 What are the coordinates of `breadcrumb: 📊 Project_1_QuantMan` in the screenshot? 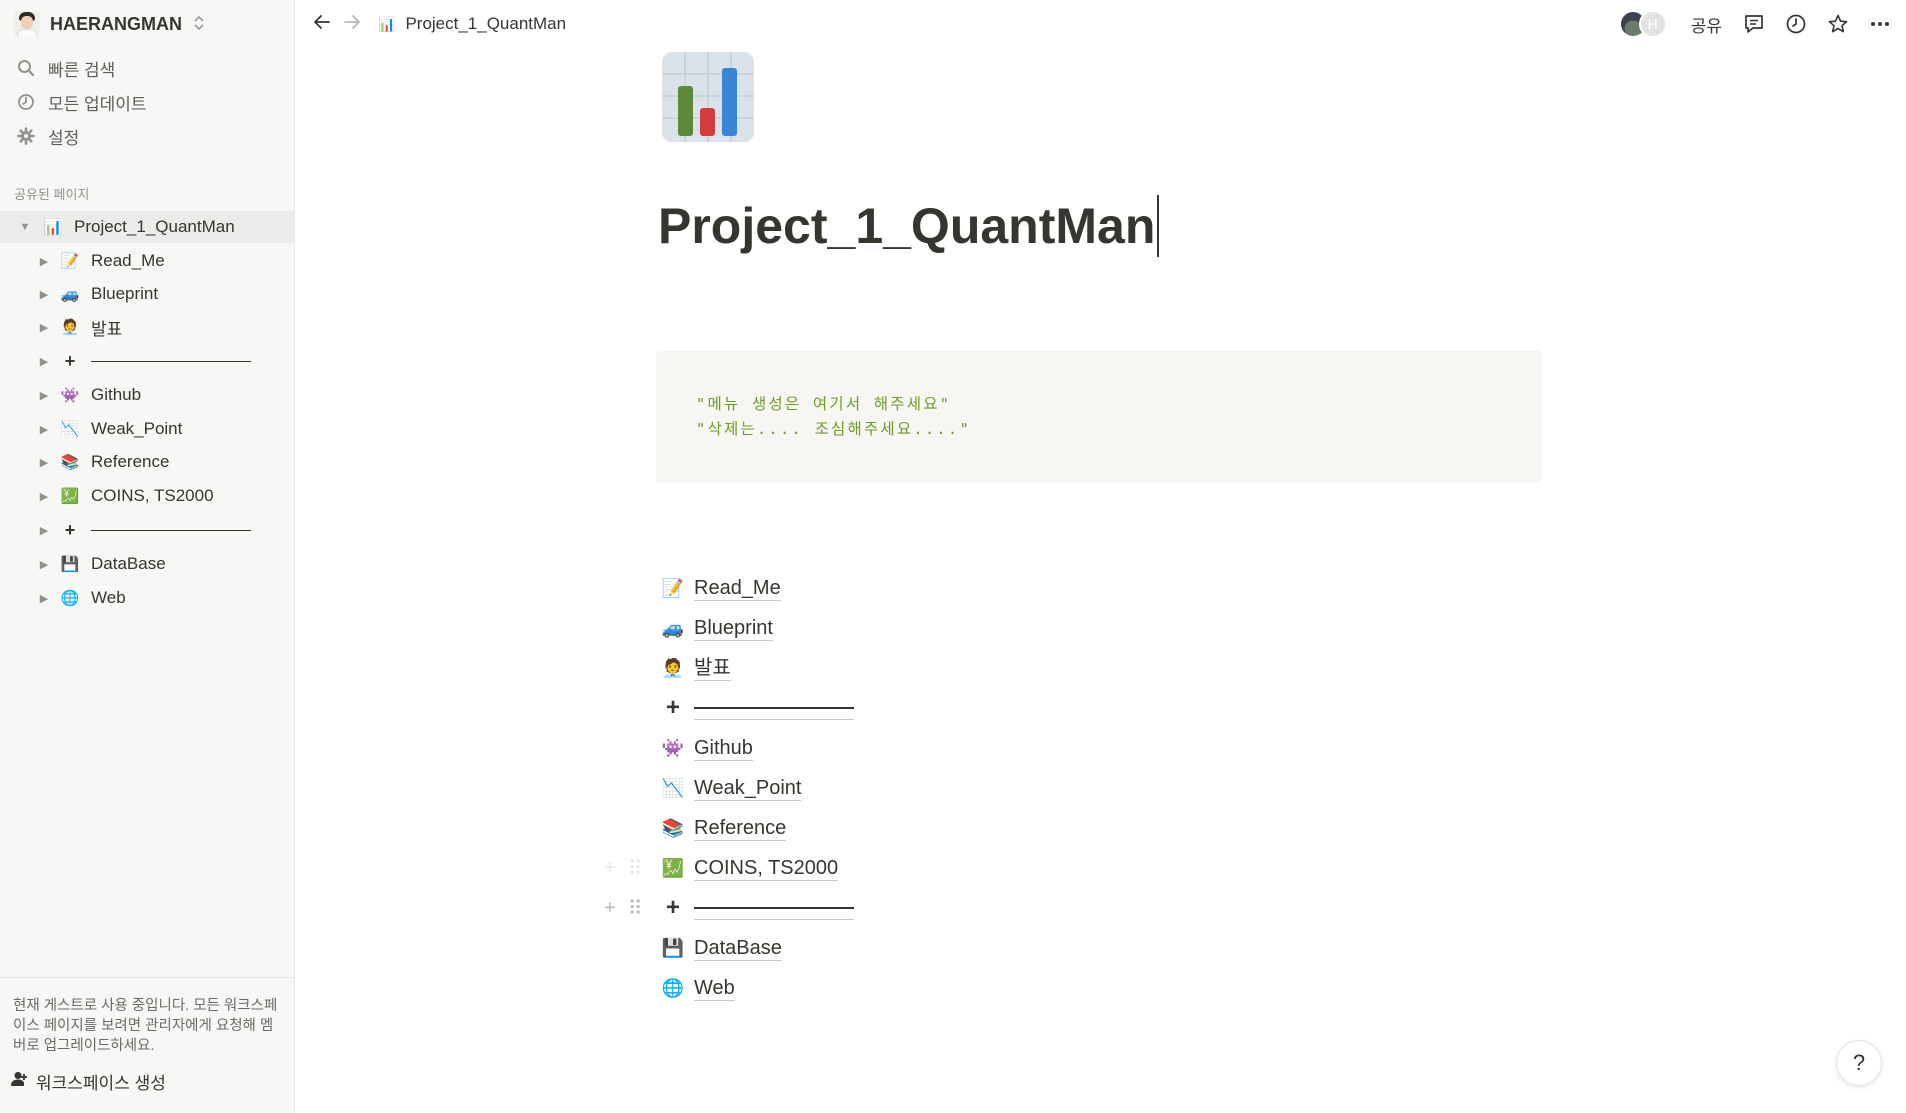 It's located at (472, 24).